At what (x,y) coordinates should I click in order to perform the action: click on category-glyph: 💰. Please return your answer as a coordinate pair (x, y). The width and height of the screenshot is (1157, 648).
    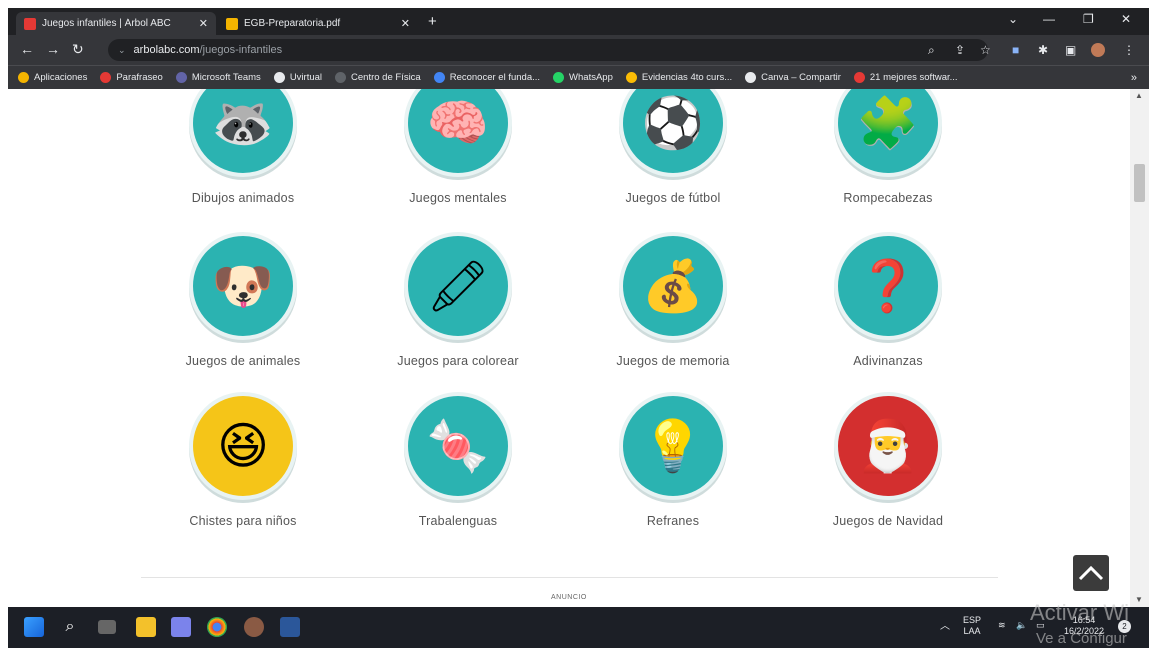
    Looking at the image, I should click on (673, 286).